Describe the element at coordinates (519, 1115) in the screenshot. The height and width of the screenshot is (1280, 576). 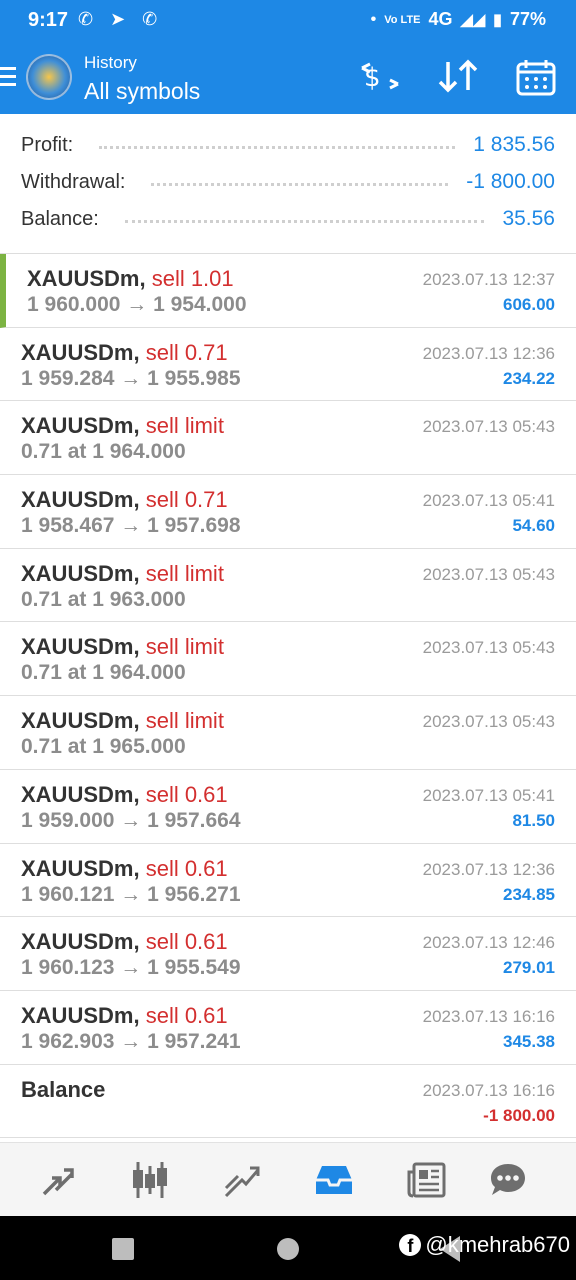
I see `balance-entry-amount: -1 800.00` at that location.